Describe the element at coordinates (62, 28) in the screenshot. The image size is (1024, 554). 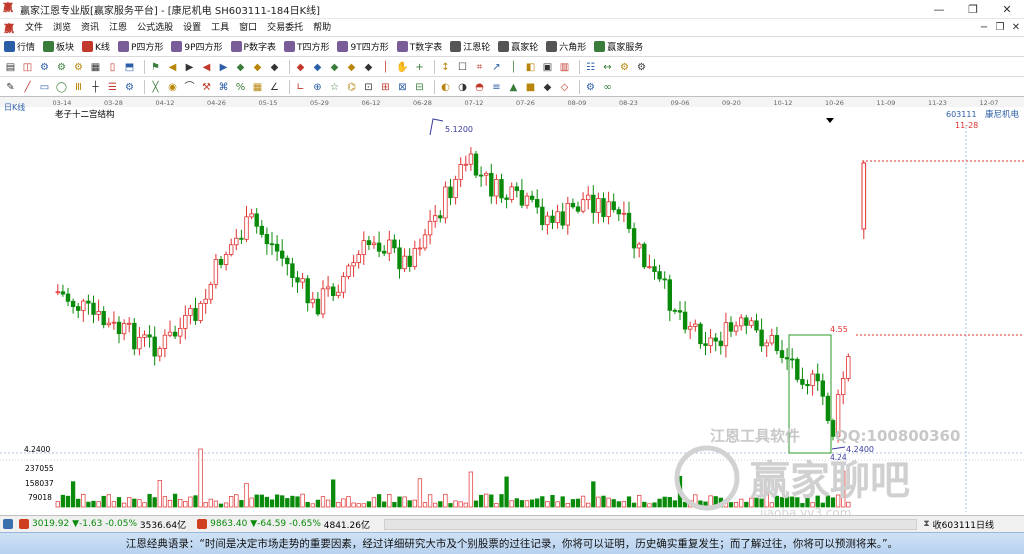
I see `menu-browse: 浏览` at that location.